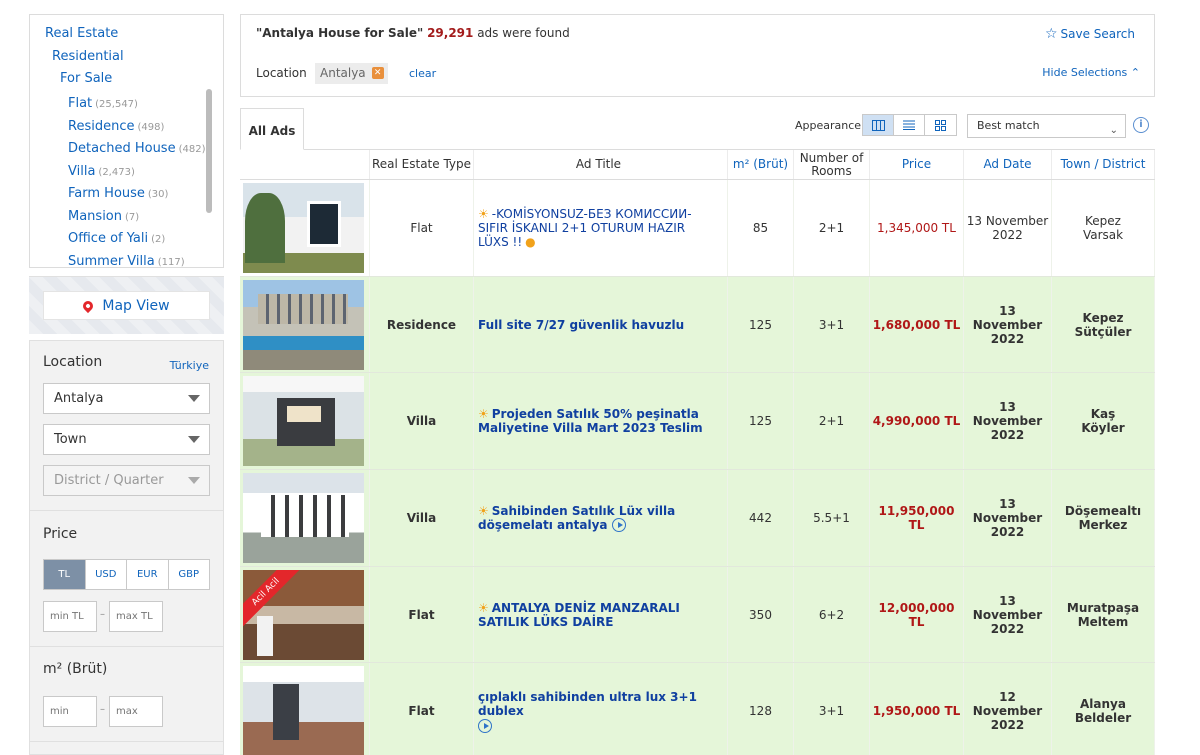 The width and height of the screenshot is (1200, 755). What do you see at coordinates (209, 151) in the screenshot?
I see `category-scrollbar` at bounding box center [209, 151].